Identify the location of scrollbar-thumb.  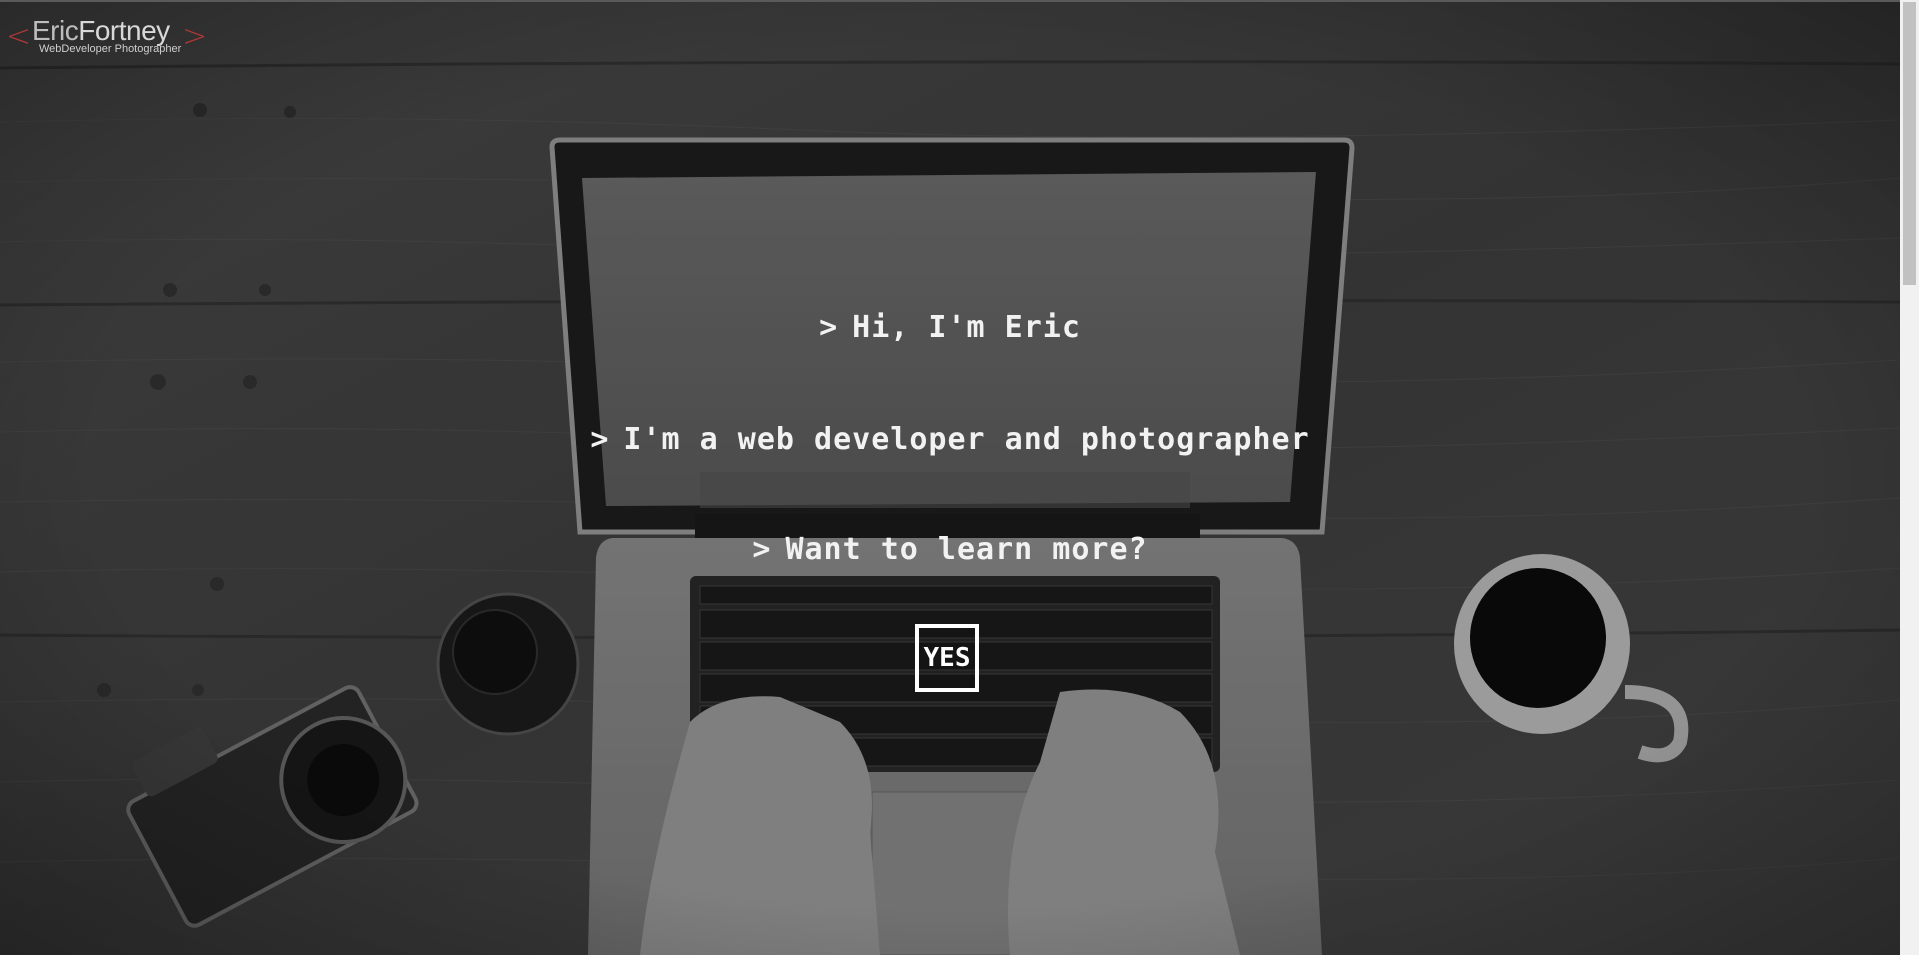
(1909, 143).